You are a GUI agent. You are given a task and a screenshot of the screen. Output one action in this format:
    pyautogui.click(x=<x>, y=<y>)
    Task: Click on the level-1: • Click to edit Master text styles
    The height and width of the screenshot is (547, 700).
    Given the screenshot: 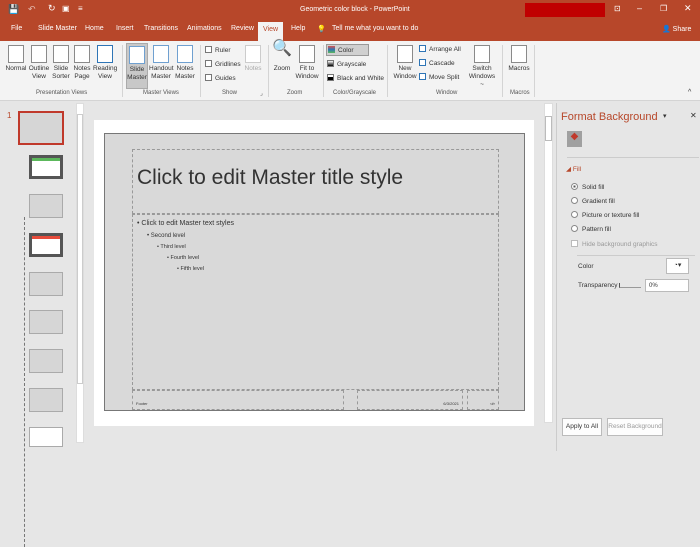 What is the action you would take?
    pyautogui.click(x=185, y=223)
    